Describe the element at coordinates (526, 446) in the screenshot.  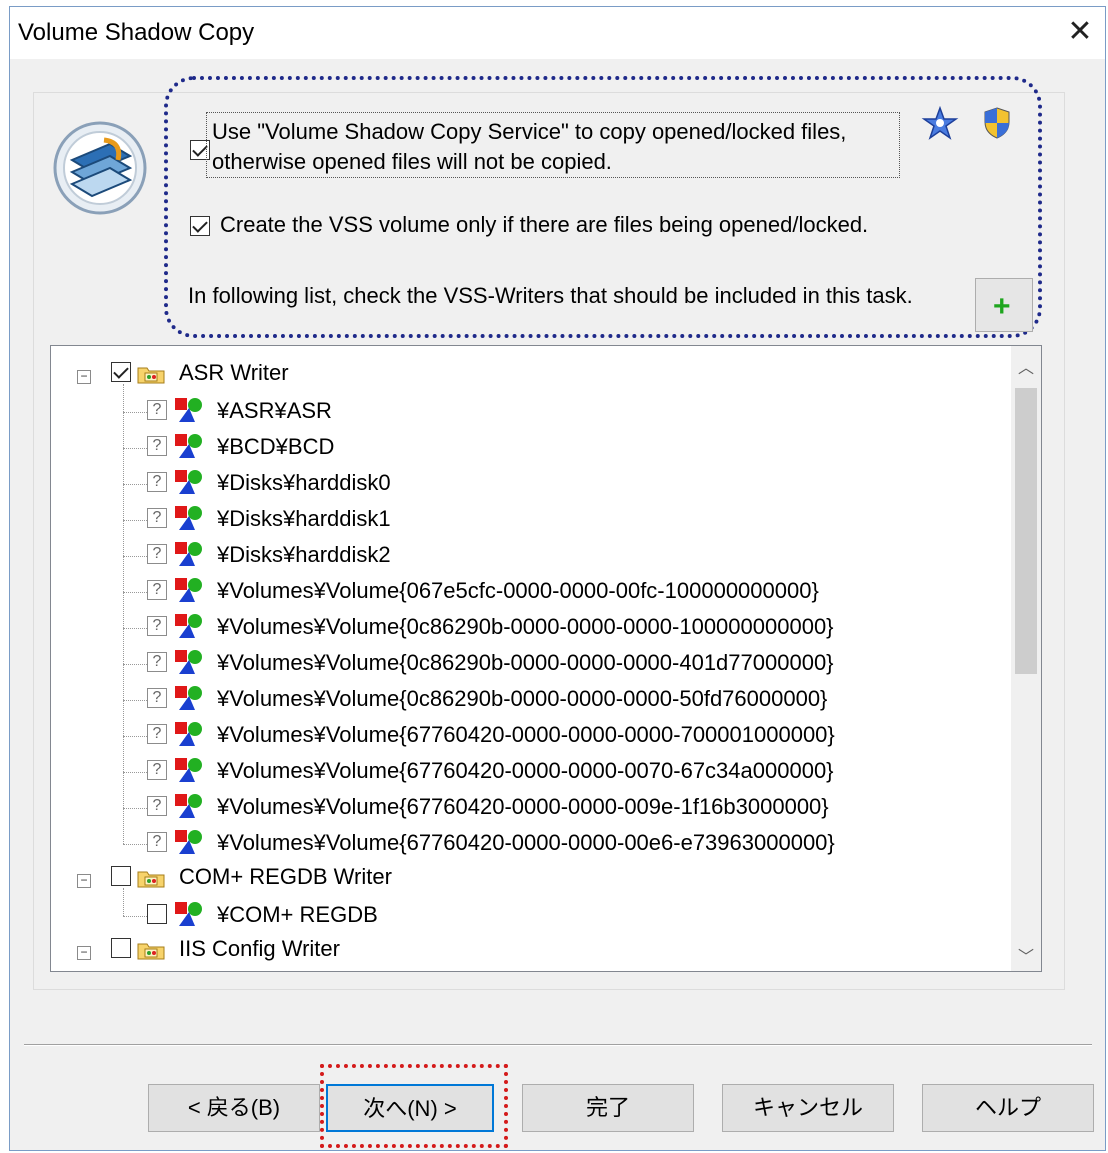
I see `tree-component-row: ? ¥BCD¥BCD` at that location.